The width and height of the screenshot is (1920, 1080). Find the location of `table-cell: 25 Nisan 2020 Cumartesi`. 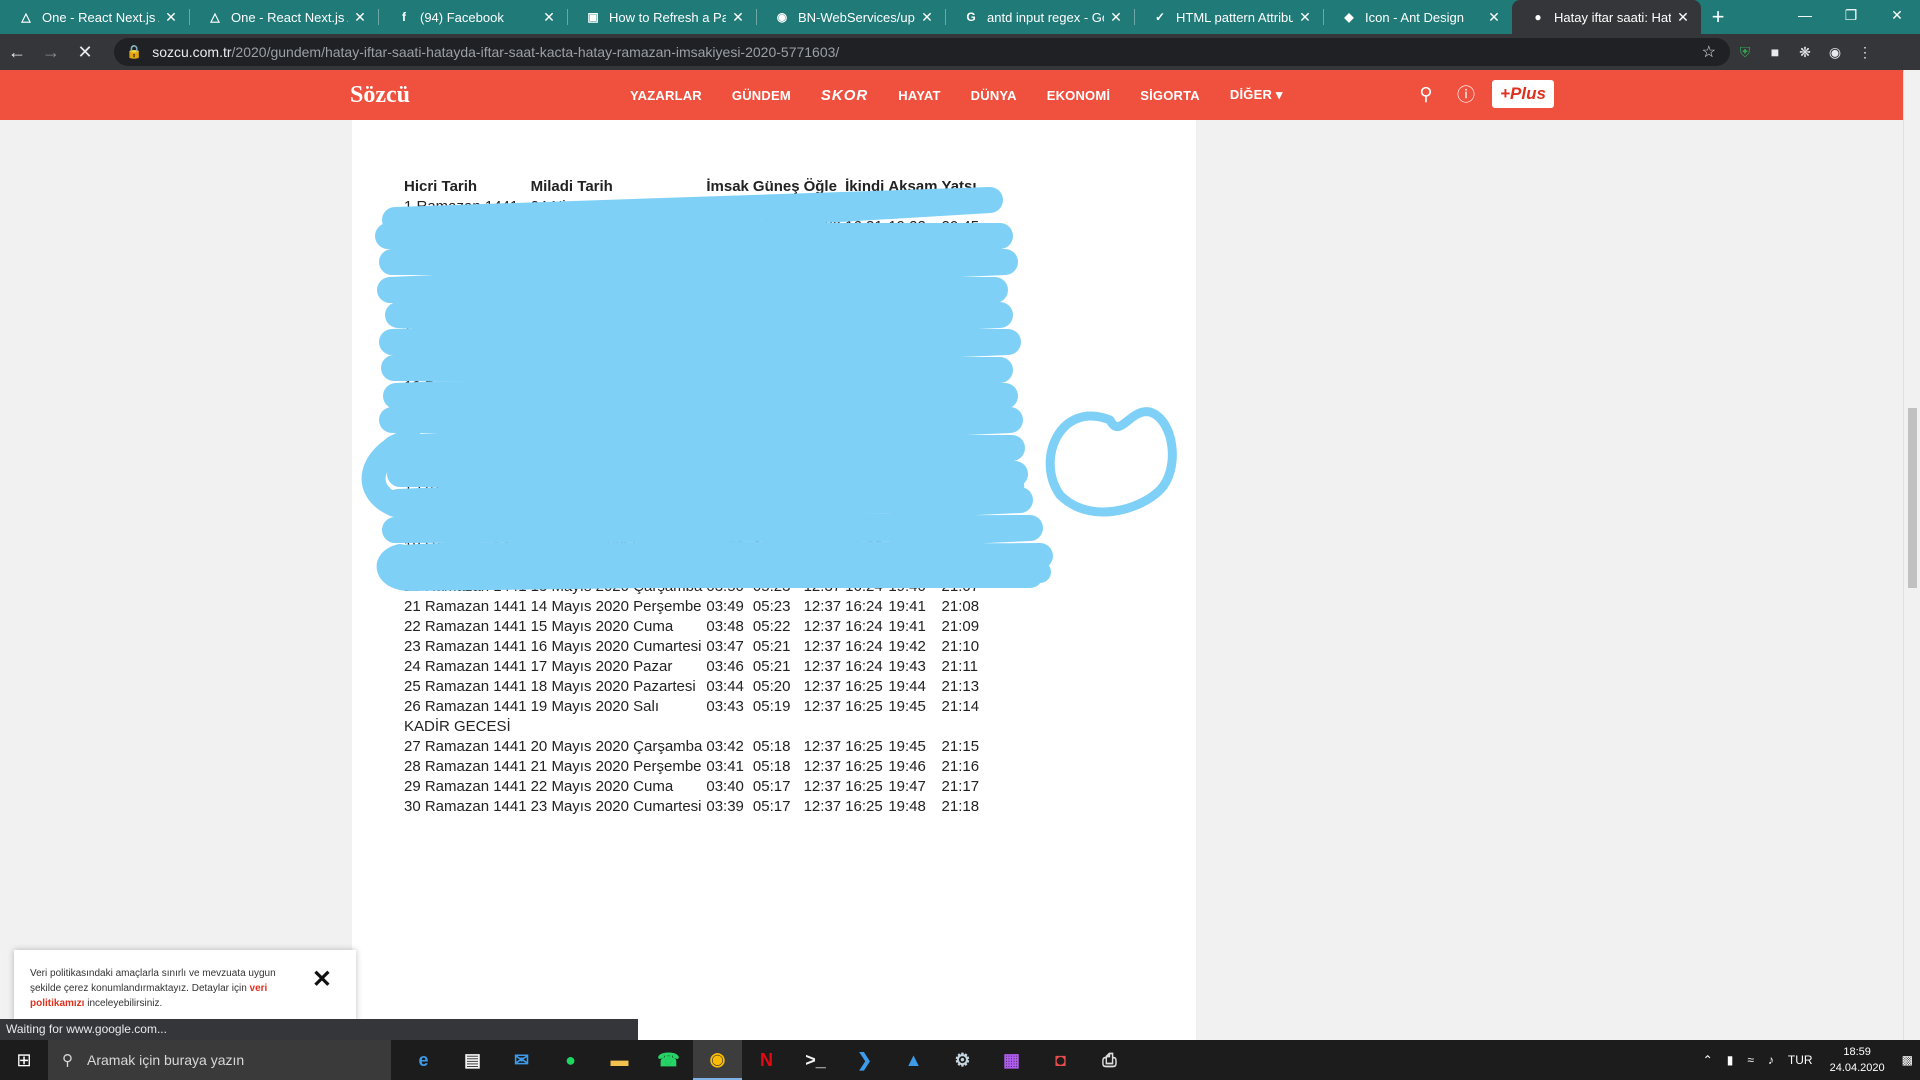

table-cell: 25 Nisan 2020 Cumartesi is located at coordinates (615, 226).